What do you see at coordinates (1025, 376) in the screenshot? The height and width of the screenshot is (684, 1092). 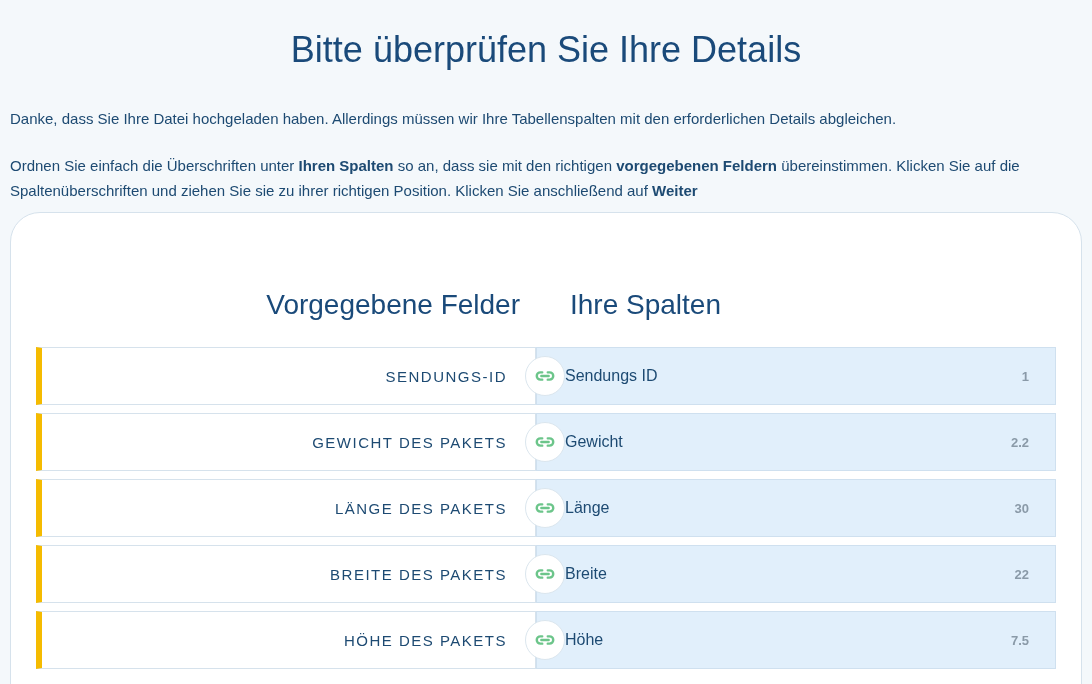 I see `sample-value: 1` at bounding box center [1025, 376].